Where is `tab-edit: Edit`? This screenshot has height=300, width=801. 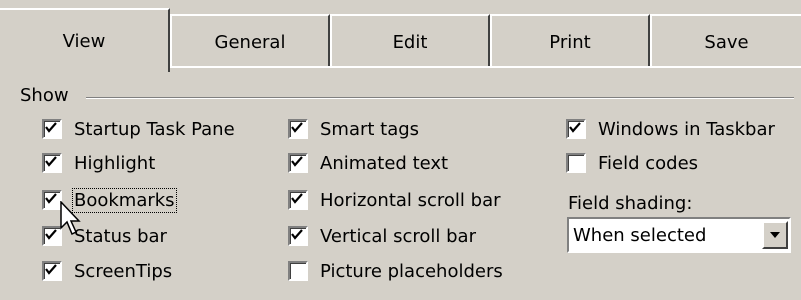
tab-edit: Edit is located at coordinates (410, 41).